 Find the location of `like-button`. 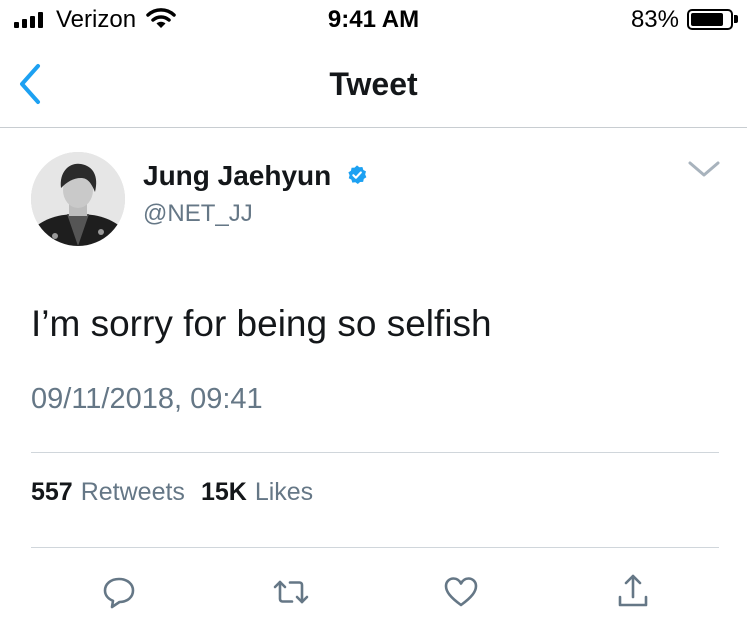

like-button is located at coordinates (461, 592).